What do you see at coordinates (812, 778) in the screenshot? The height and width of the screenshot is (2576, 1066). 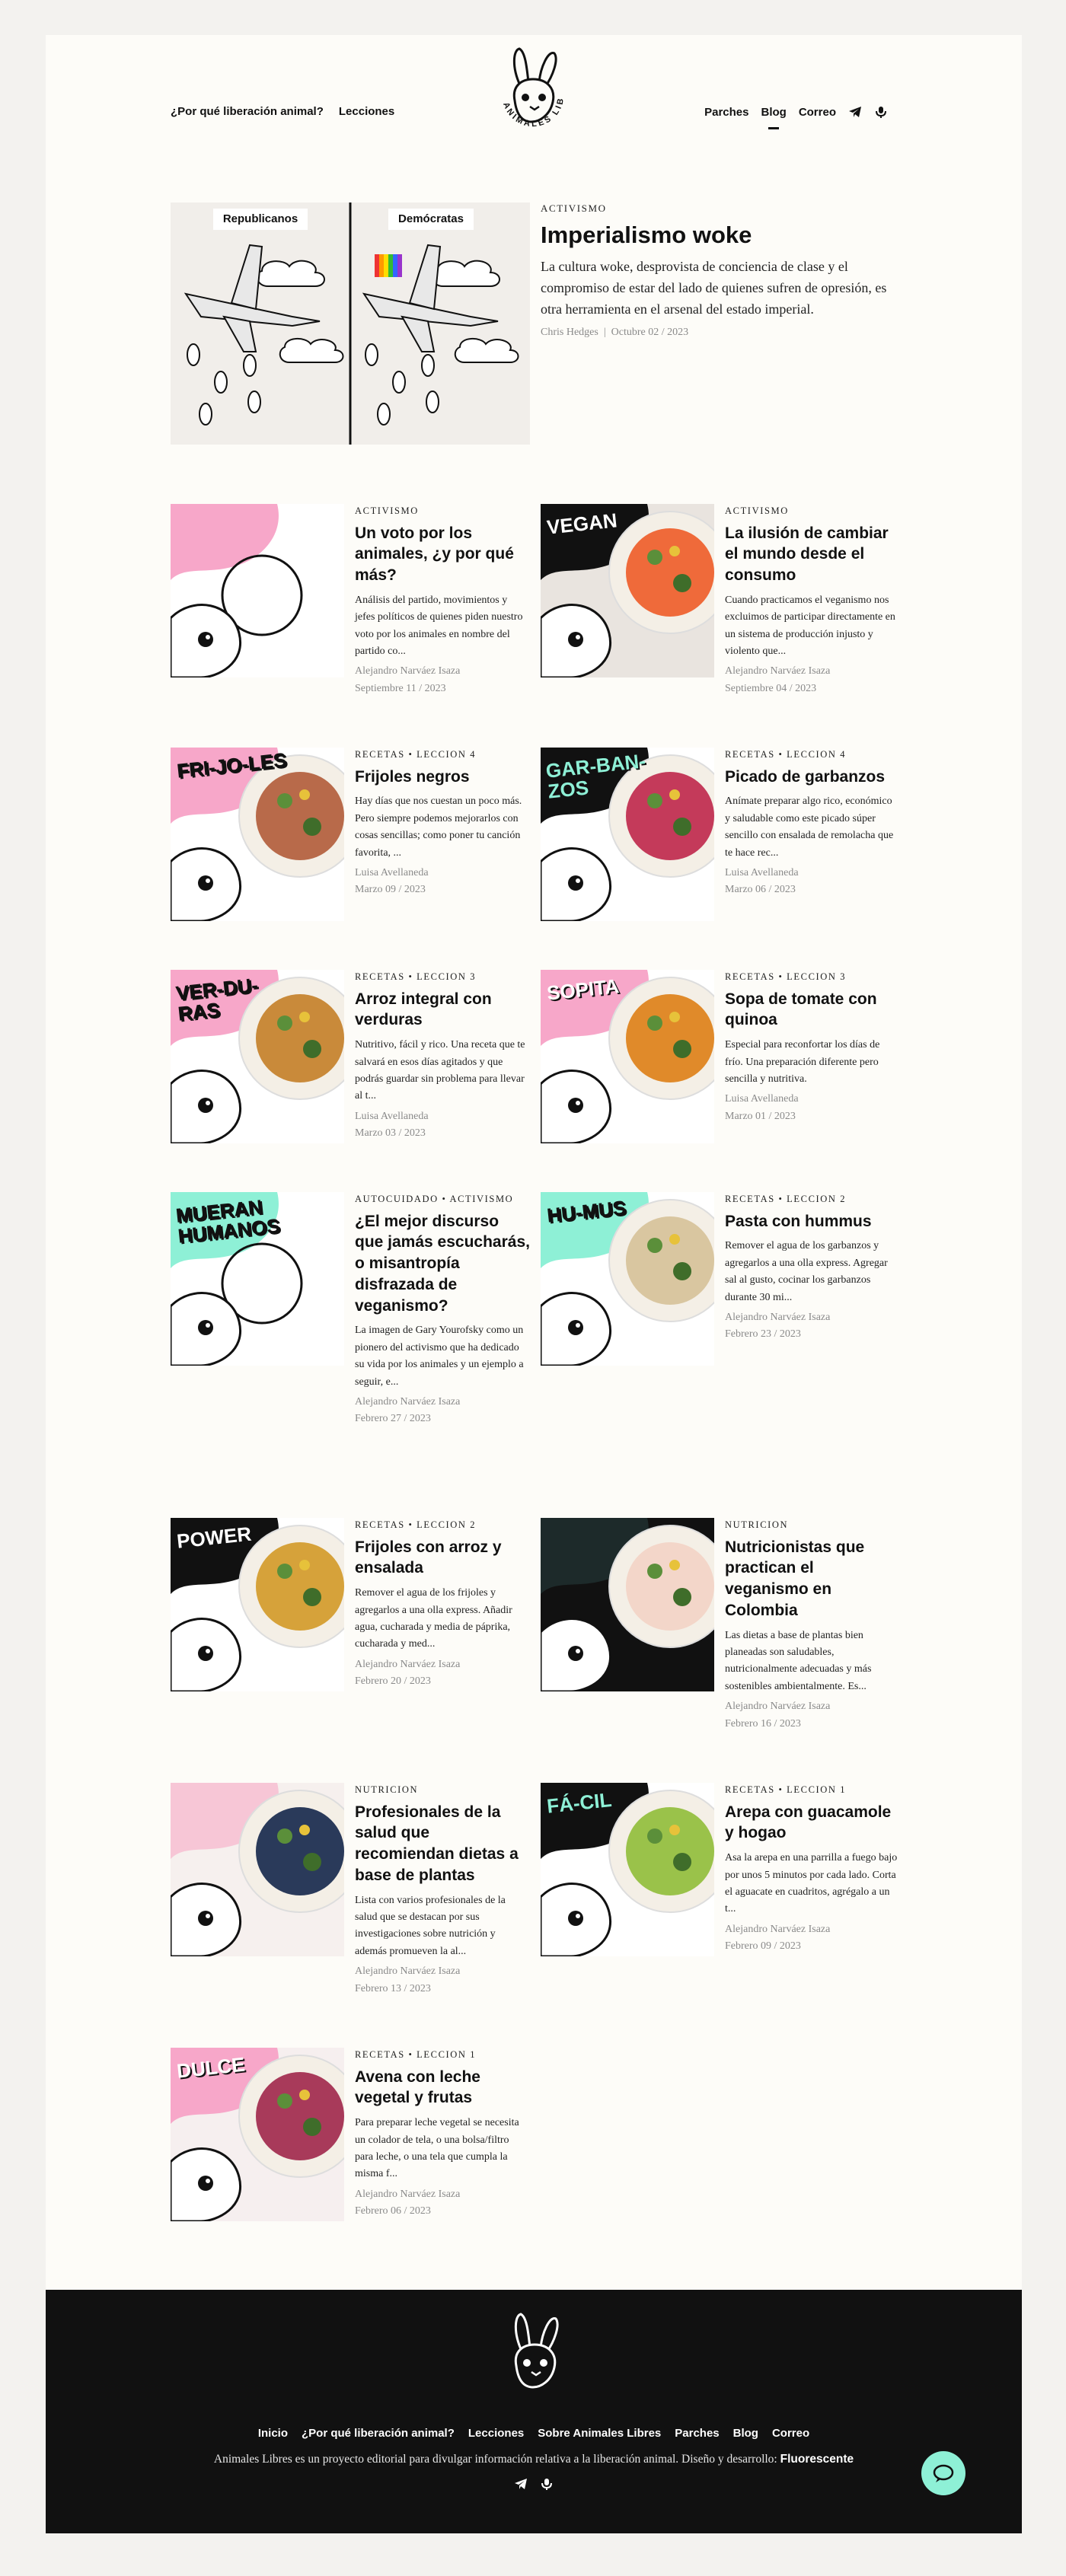 I see `post-title: Picado de garbanzos` at bounding box center [812, 778].